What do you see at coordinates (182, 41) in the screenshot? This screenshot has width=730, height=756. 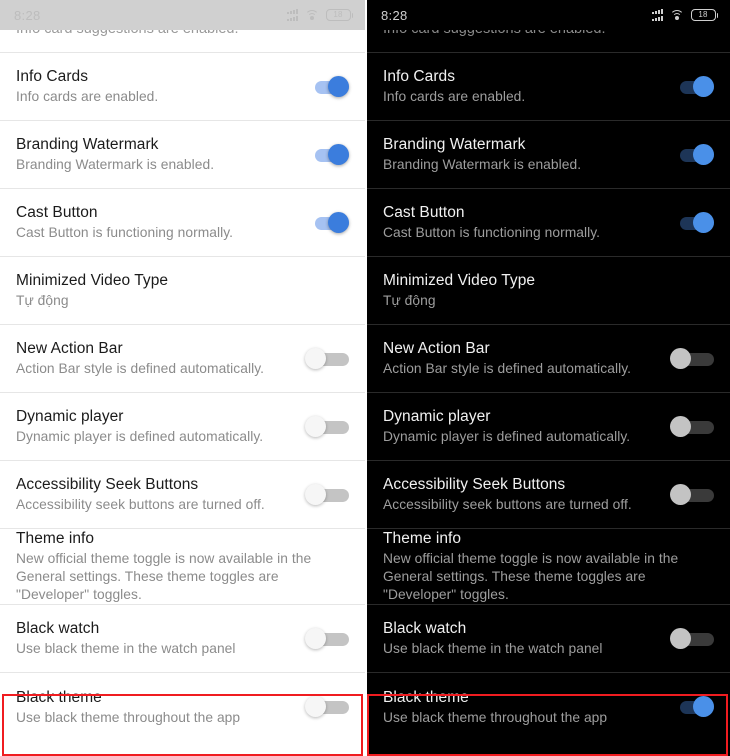 I see `cut-off-row-light: Info card suggestions are enabled.` at bounding box center [182, 41].